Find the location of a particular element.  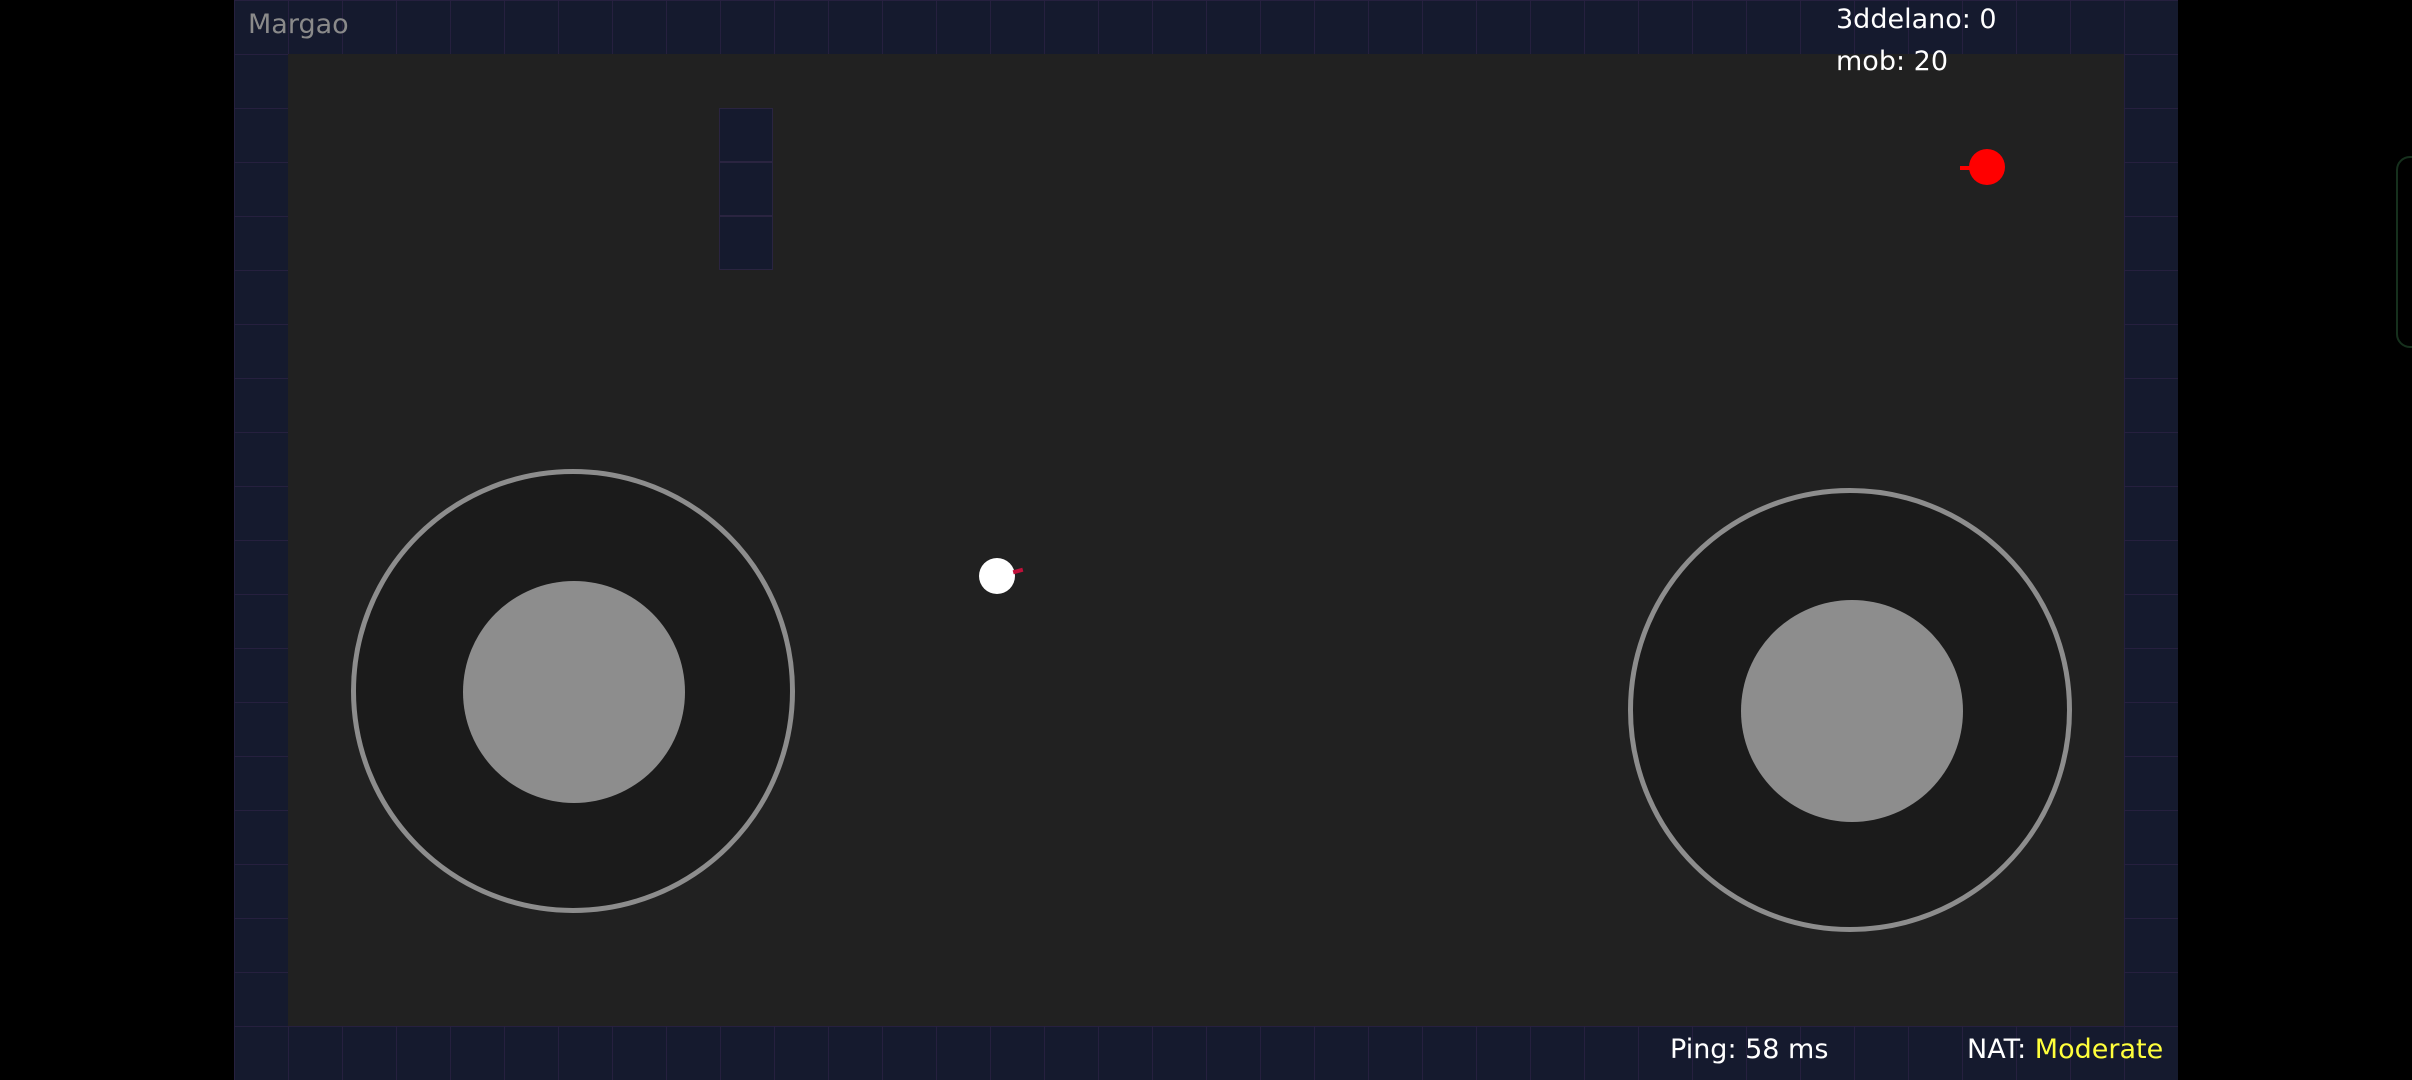

mob-gun-indicator is located at coordinates (1966, 168).